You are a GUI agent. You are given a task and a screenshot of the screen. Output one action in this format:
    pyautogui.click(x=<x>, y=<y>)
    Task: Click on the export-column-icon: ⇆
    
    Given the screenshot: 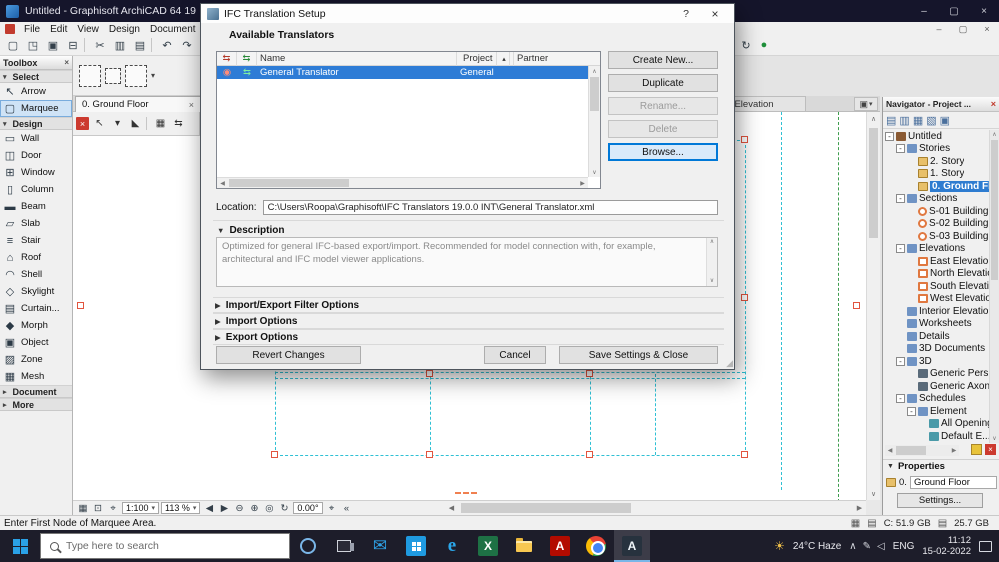 What is the action you would take?
    pyautogui.click(x=247, y=58)
    